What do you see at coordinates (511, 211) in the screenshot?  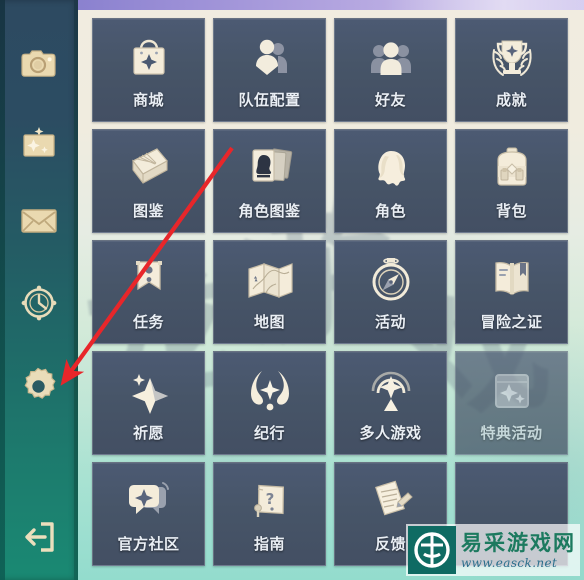 I see `menu-item-label: 背包` at bounding box center [511, 211].